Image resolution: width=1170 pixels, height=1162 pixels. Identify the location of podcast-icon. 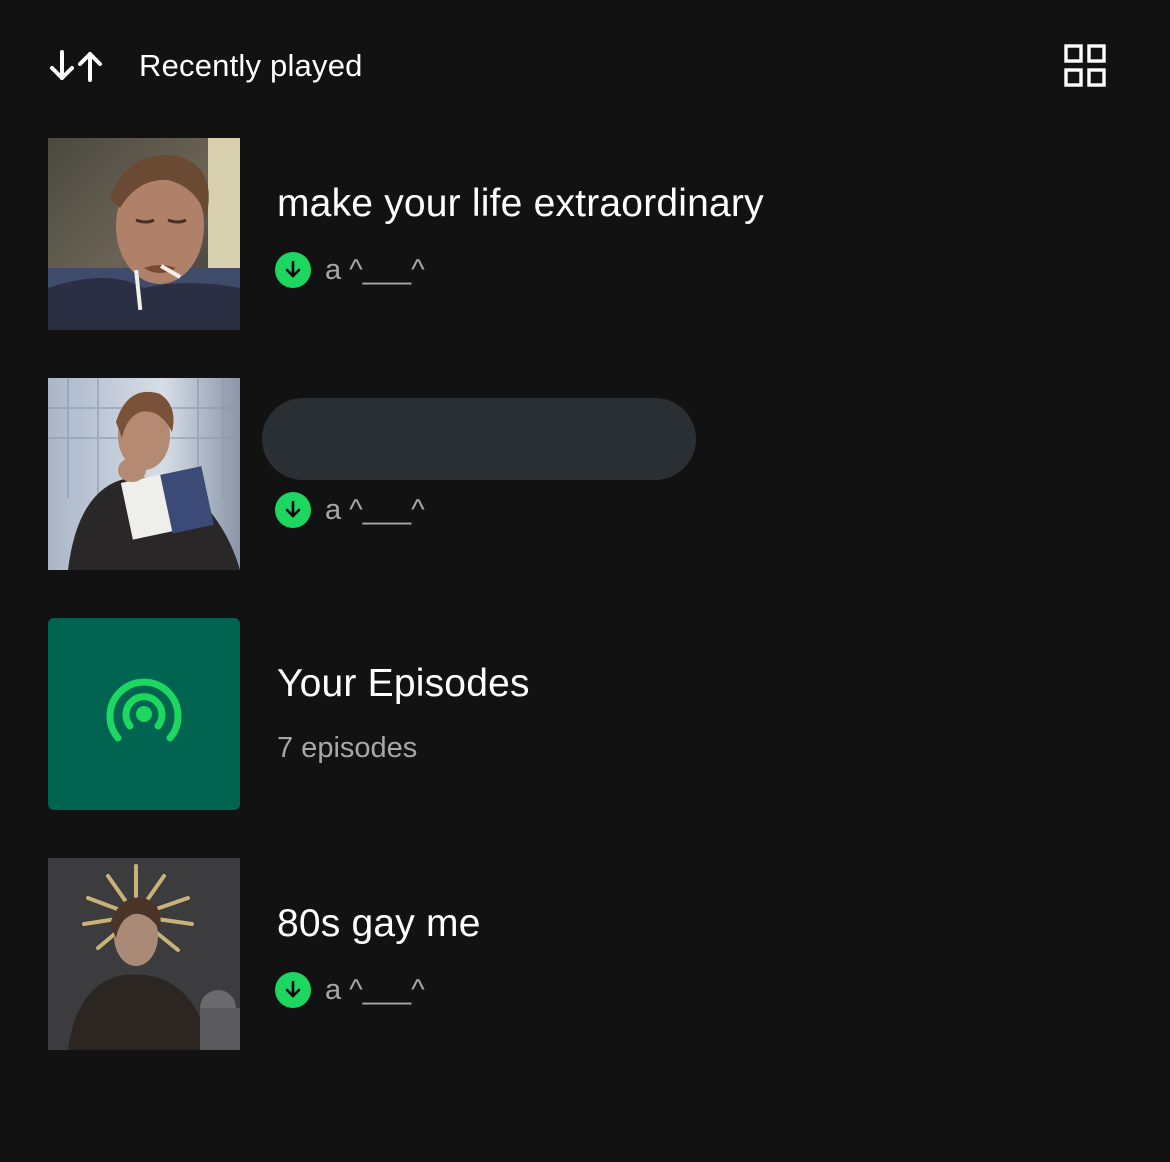
(144, 710).